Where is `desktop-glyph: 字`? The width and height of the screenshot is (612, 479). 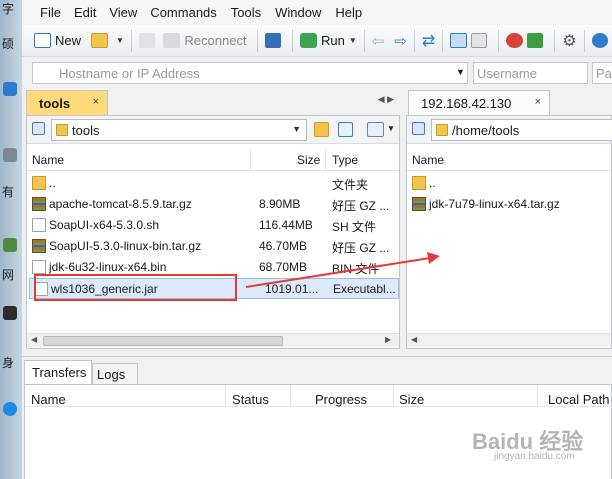
desktop-glyph: 字 is located at coordinates (8, 9).